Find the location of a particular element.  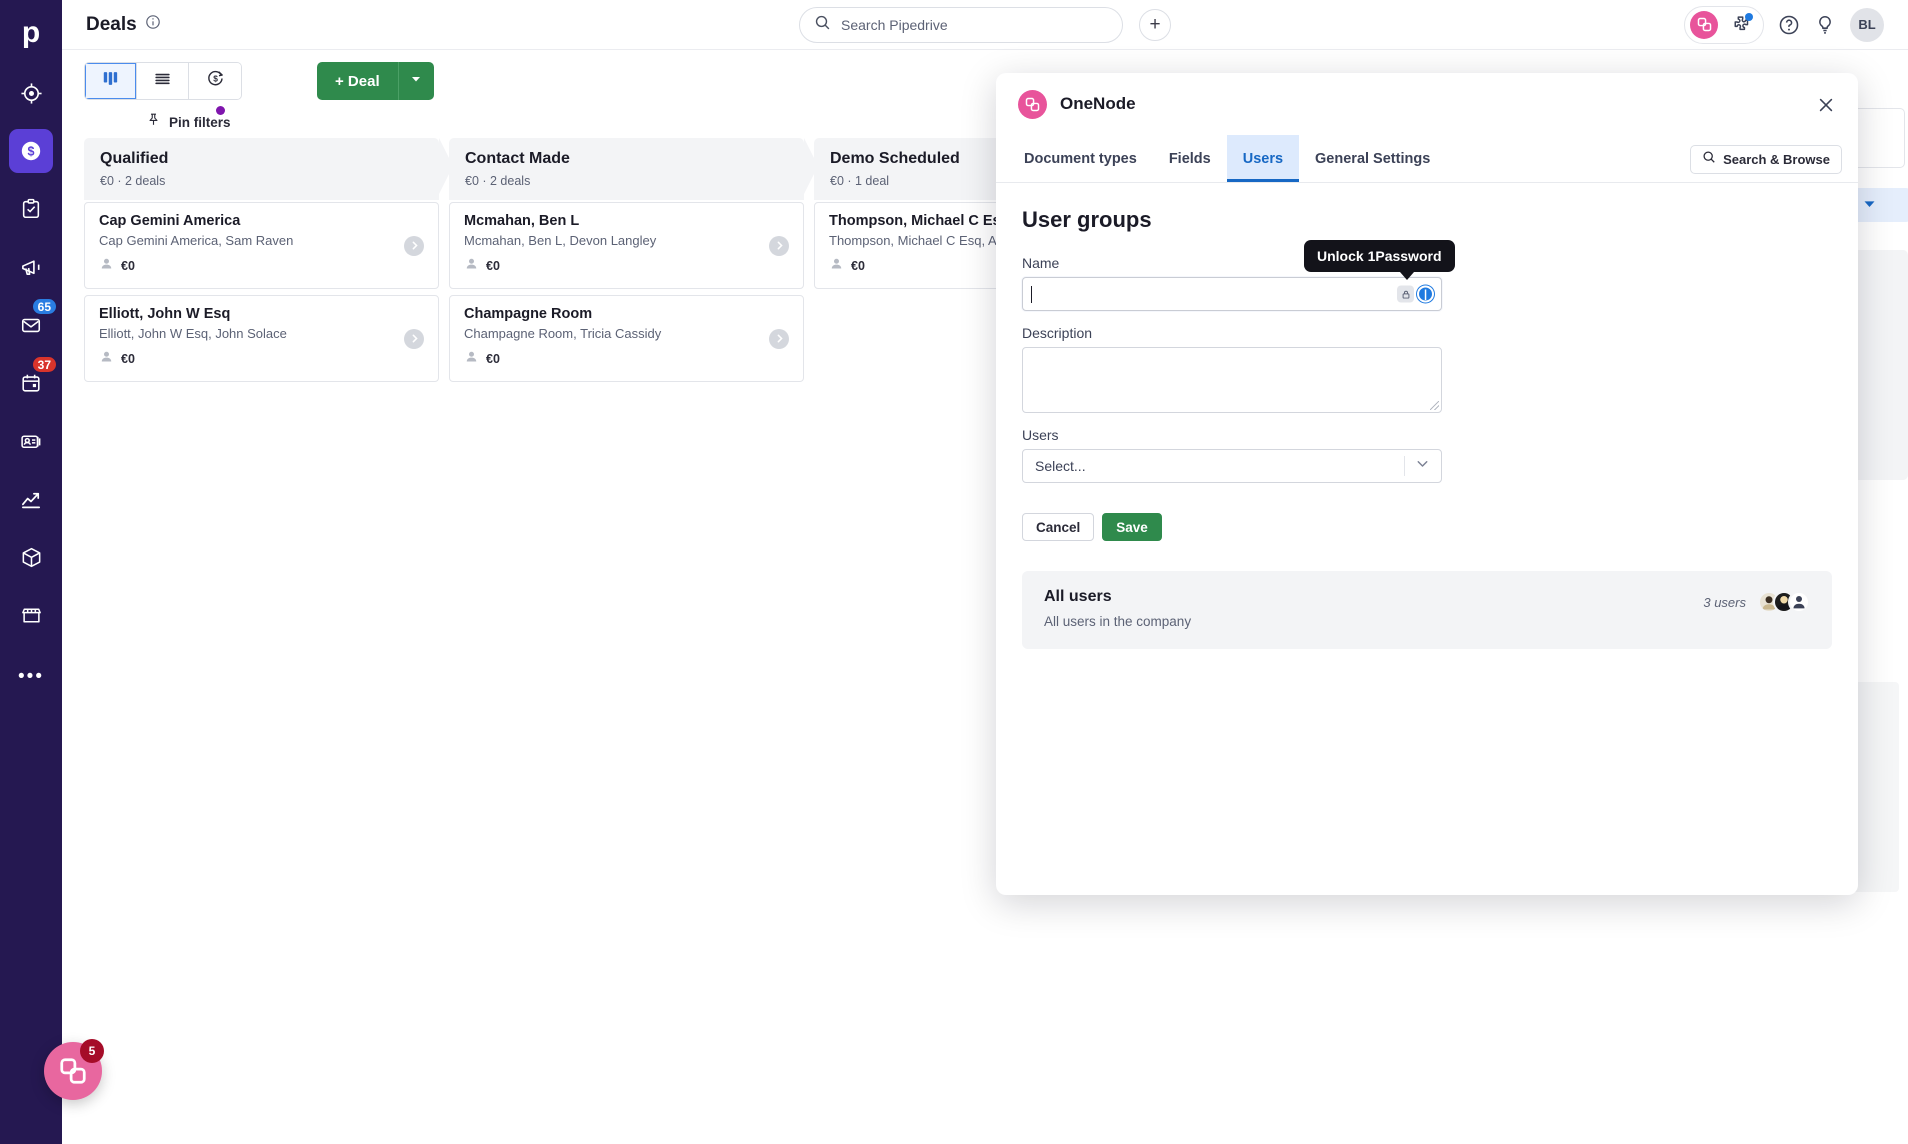

tab-general-settings: General Settings is located at coordinates (1372, 158).